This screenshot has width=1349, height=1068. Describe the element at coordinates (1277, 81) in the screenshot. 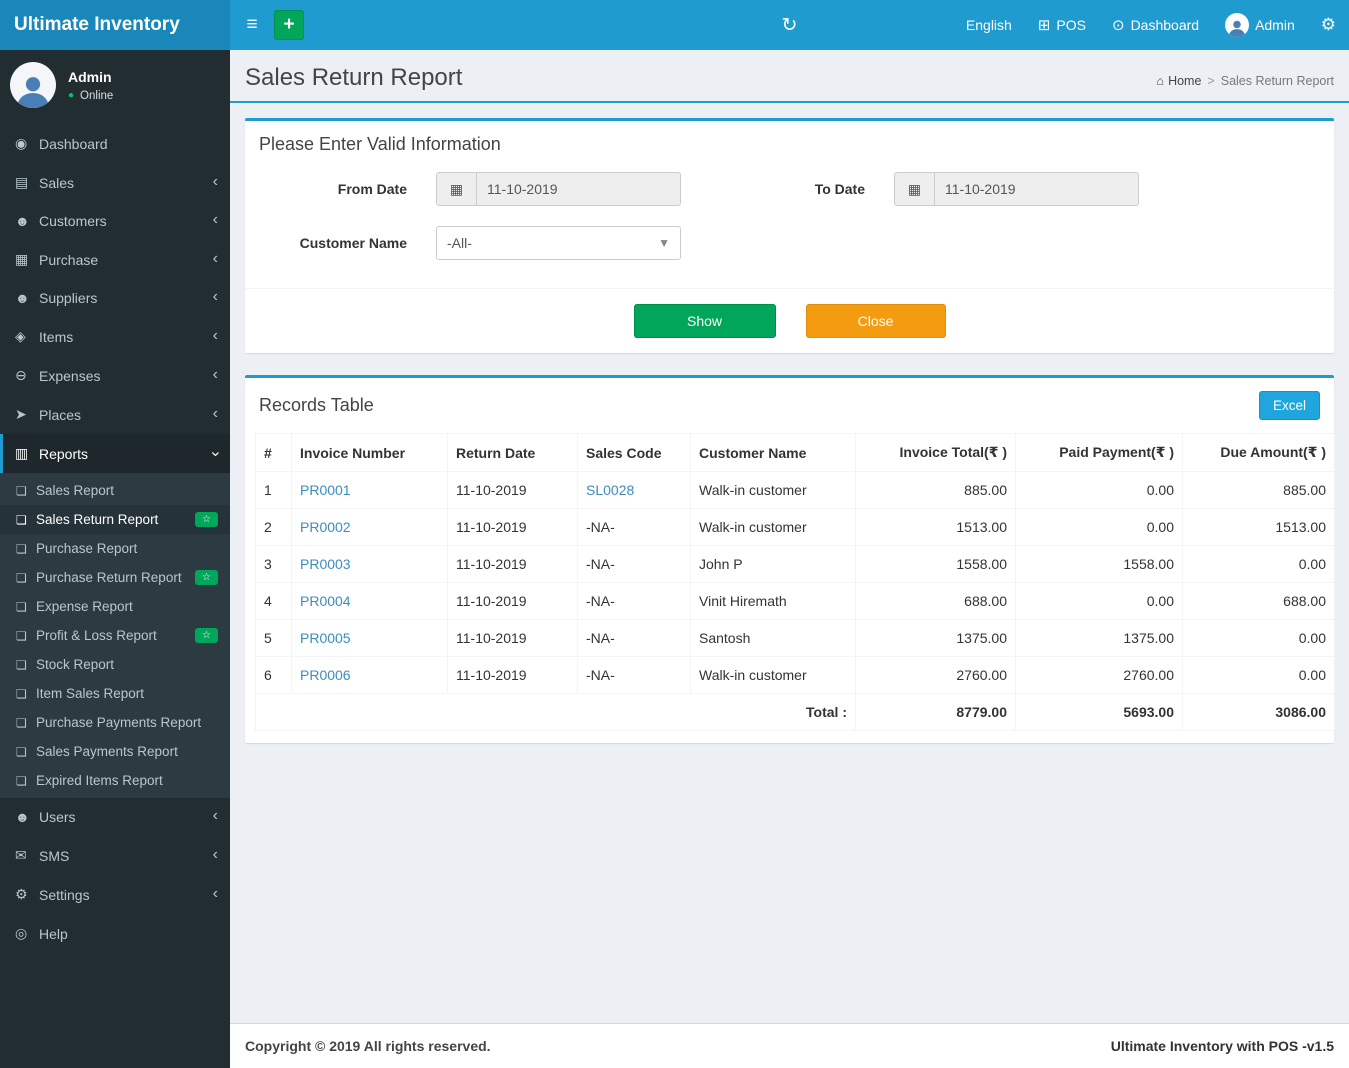

I see `breadcrumb-current: Sales Return Report` at that location.